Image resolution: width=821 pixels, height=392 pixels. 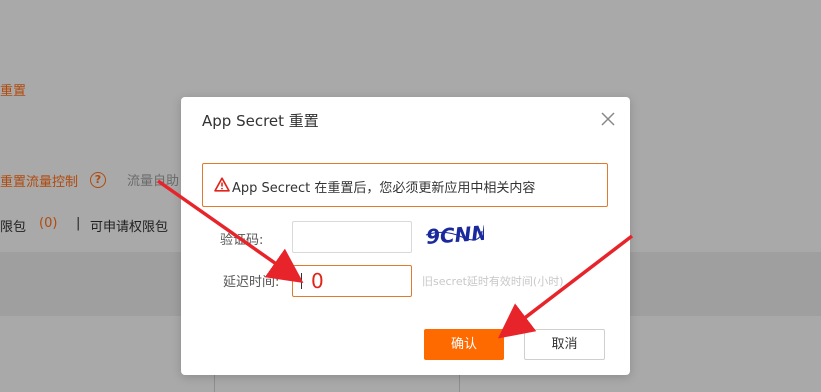 I want to click on reset-link: 重置, so click(x=13, y=89).